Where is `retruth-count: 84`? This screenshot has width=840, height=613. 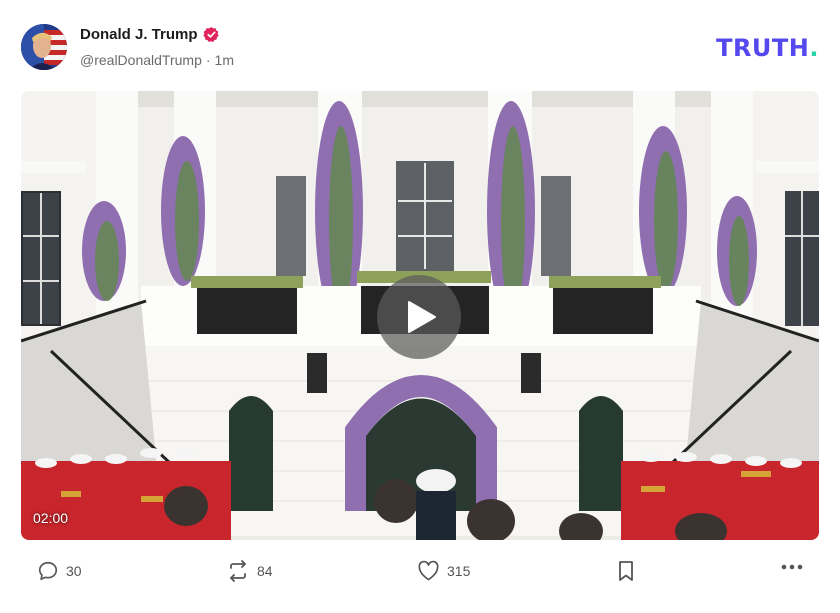 retruth-count: 84 is located at coordinates (265, 571).